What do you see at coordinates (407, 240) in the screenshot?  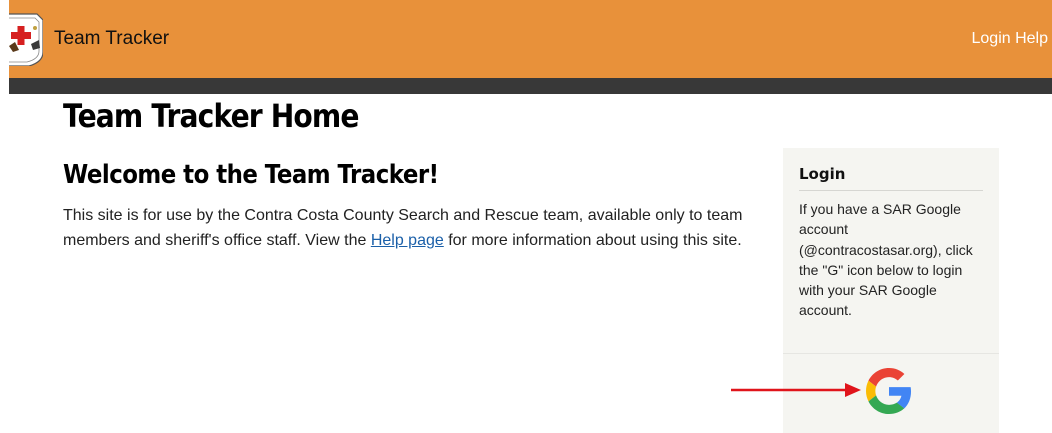 I see `help-page-link: Help page` at bounding box center [407, 240].